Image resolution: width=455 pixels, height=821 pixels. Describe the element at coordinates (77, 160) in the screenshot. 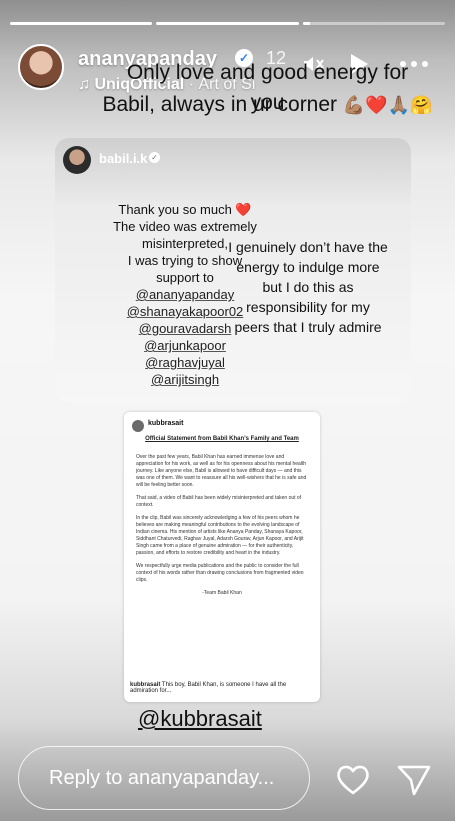

I see `card-avatar` at that location.